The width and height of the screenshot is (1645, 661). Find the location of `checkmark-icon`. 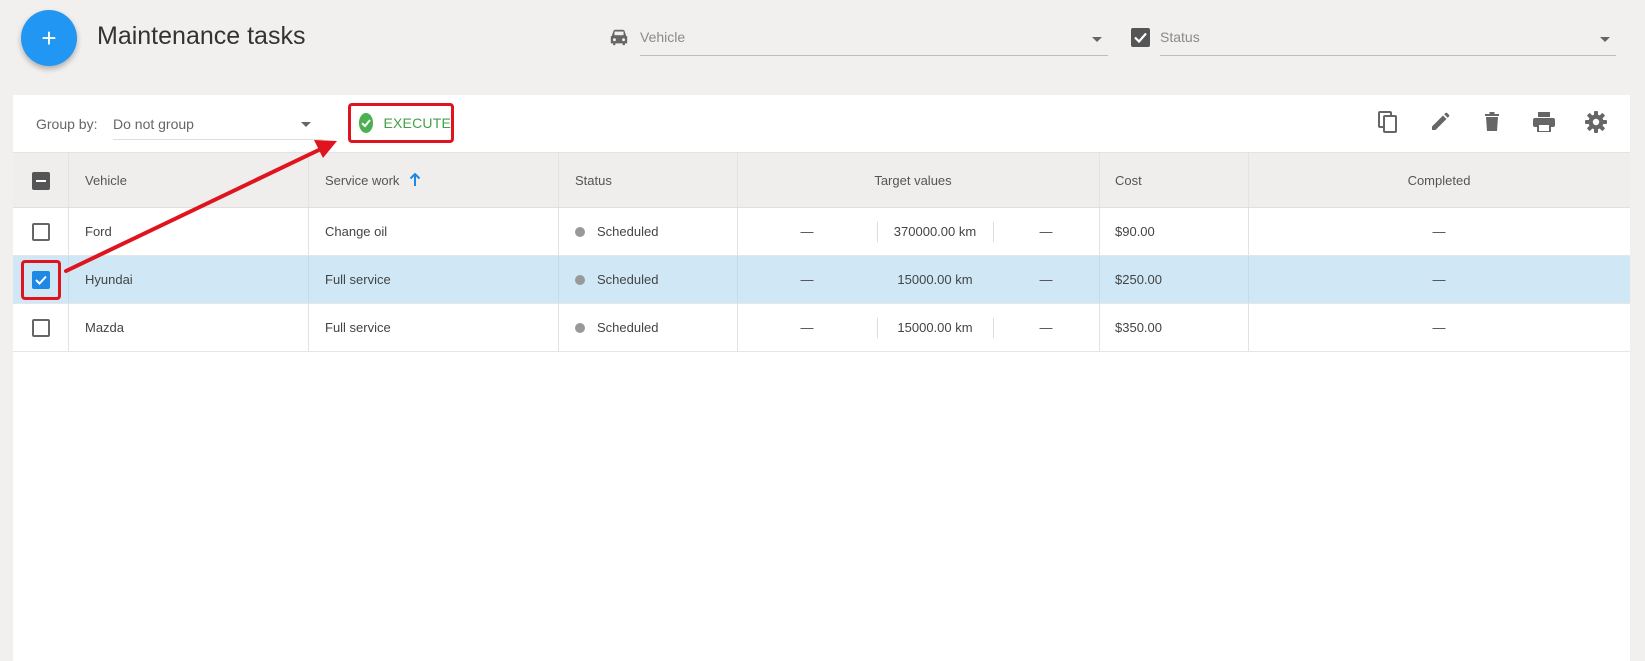

checkmark-icon is located at coordinates (41, 280).